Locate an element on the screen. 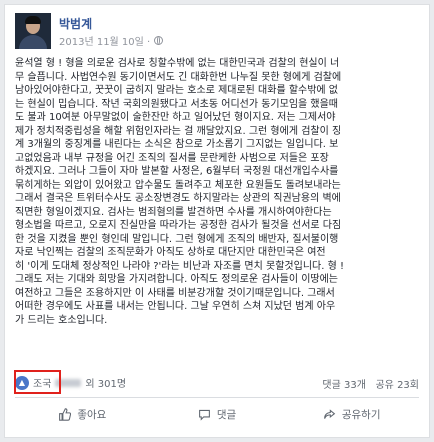 The height and width of the screenshot is (442, 434). share-button: 공유하기 is located at coordinates (351, 414).